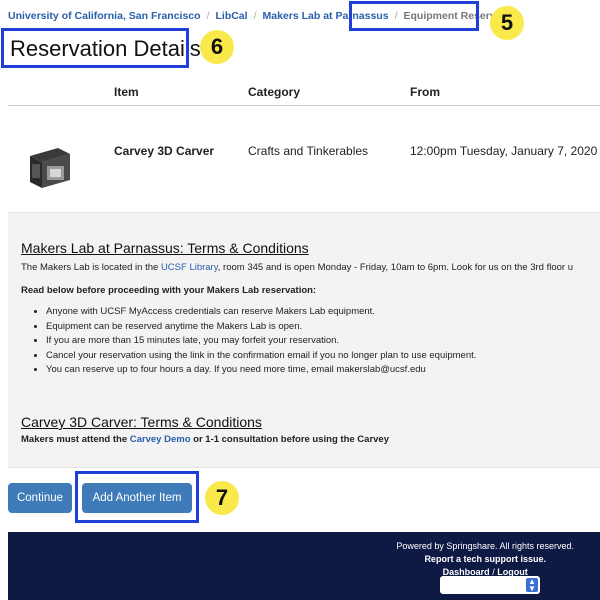 The width and height of the screenshot is (600, 600). Describe the element at coordinates (95, 48) in the screenshot. I see `annotation-box-title` at that location.